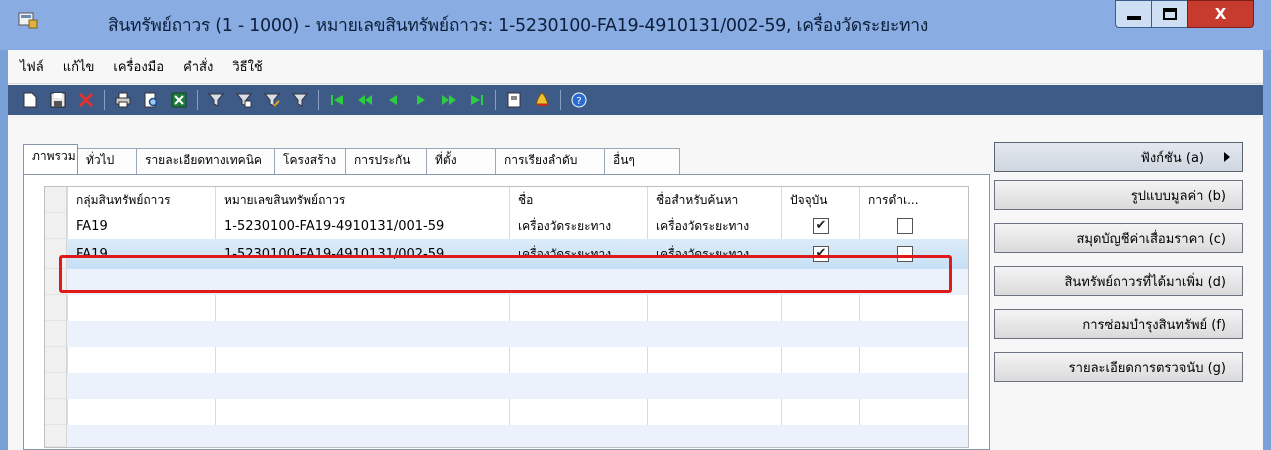 The width and height of the screenshot is (1271, 450). I want to click on previous-record-icon, so click(393, 100).